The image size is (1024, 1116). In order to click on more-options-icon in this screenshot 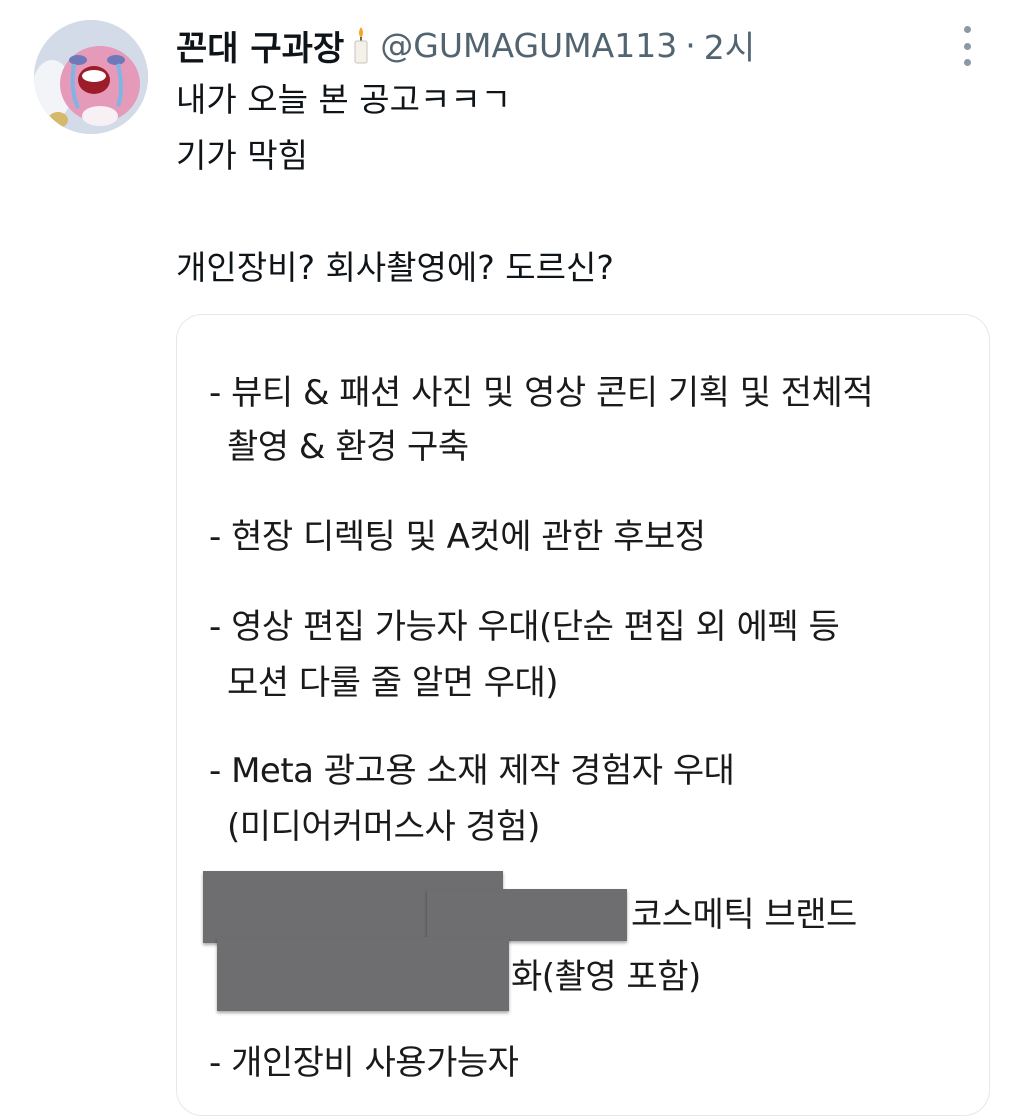, I will do `click(967, 46)`.